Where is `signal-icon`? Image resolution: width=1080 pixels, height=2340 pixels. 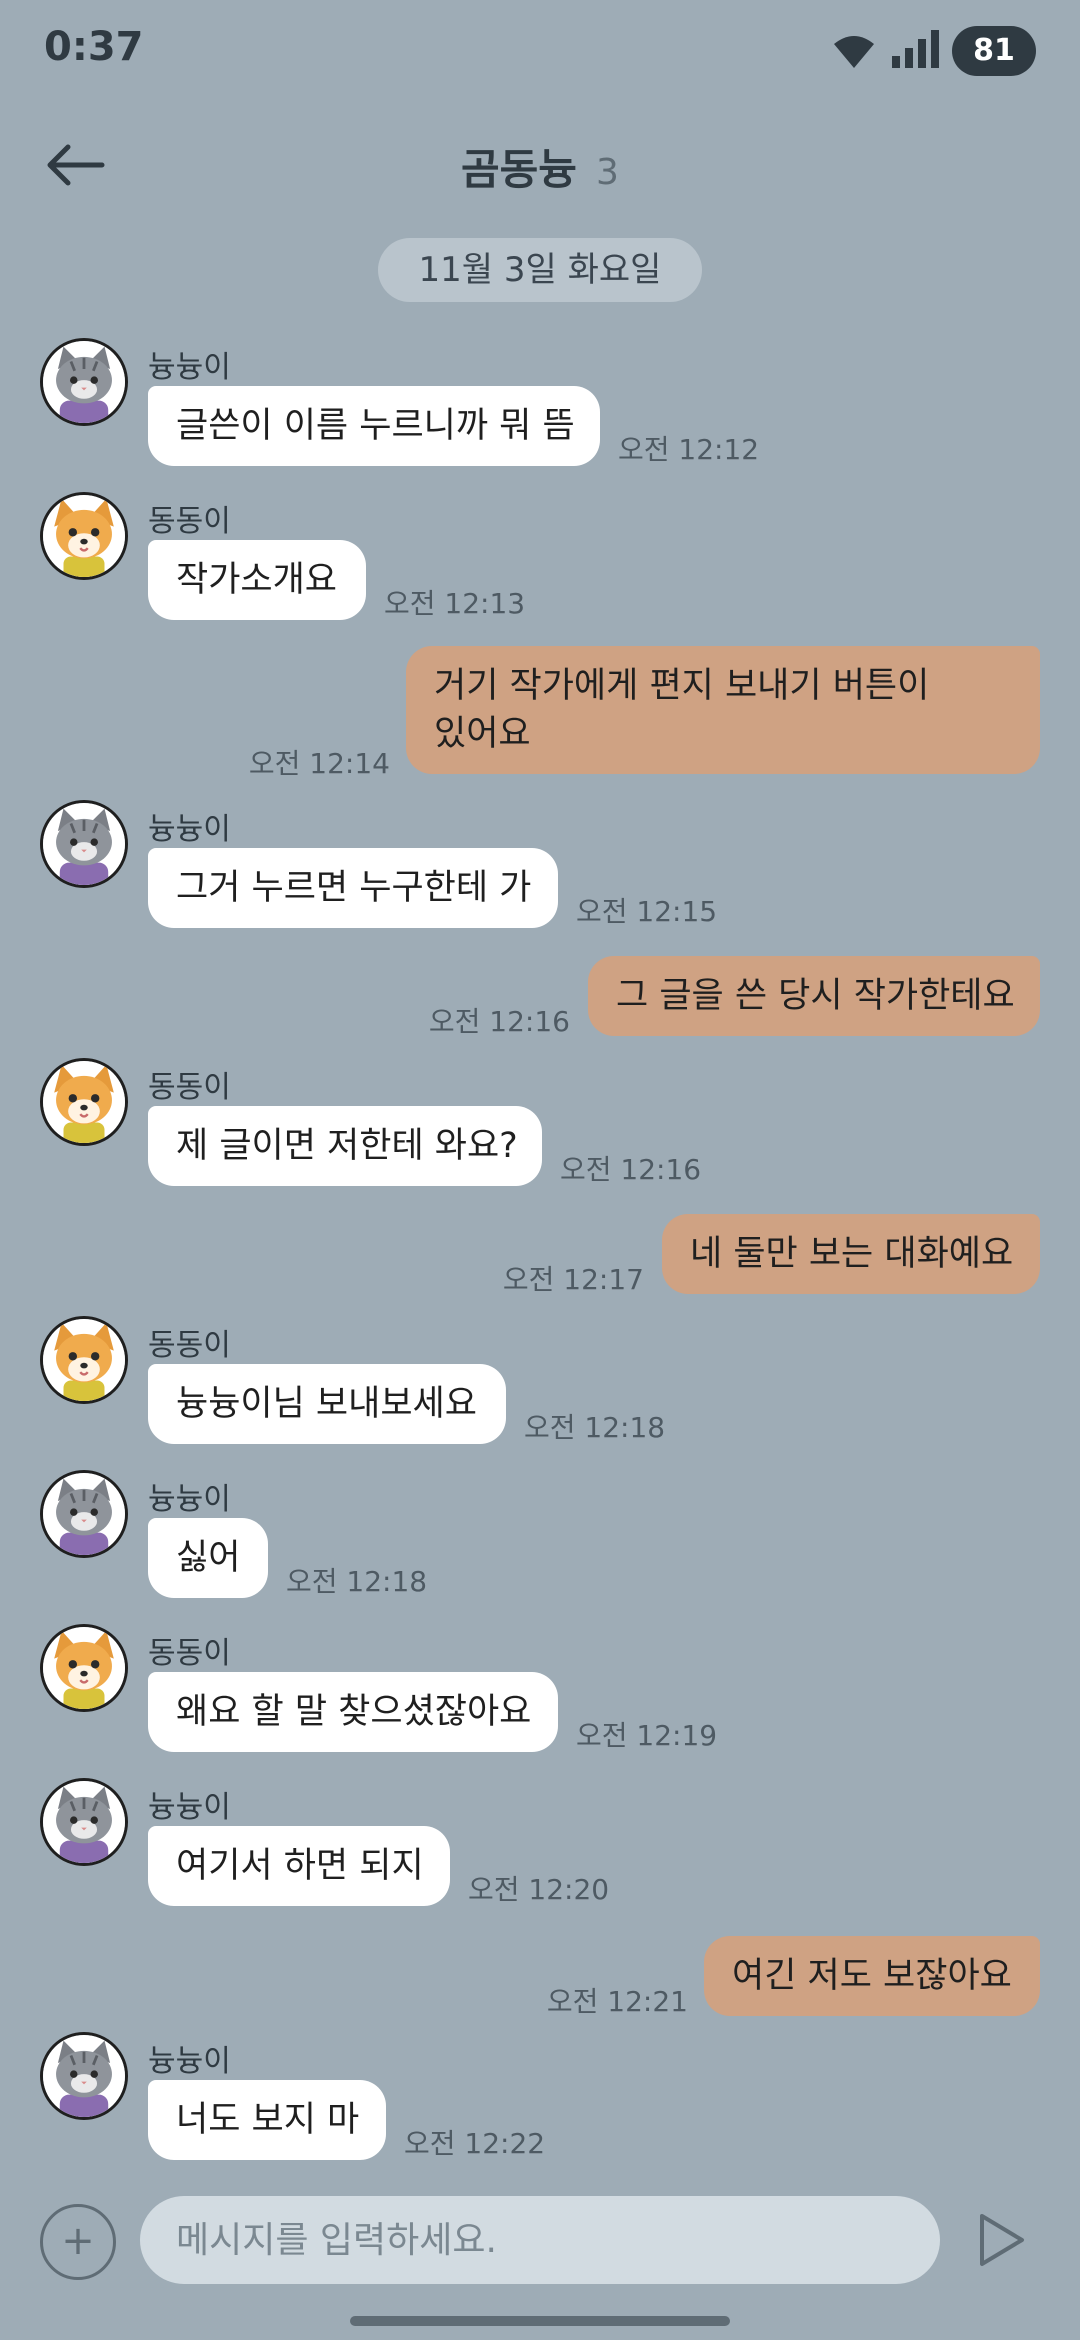
signal-icon is located at coordinates (915, 49).